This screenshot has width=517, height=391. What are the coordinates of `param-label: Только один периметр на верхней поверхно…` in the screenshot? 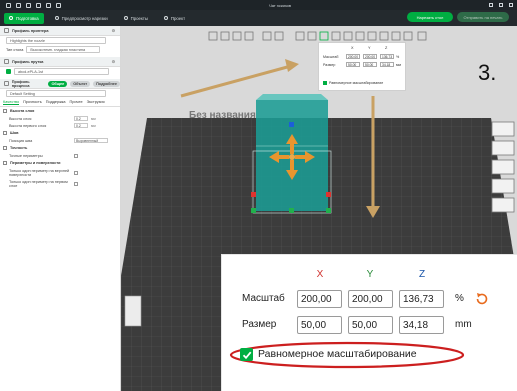 It's located at (39, 172).